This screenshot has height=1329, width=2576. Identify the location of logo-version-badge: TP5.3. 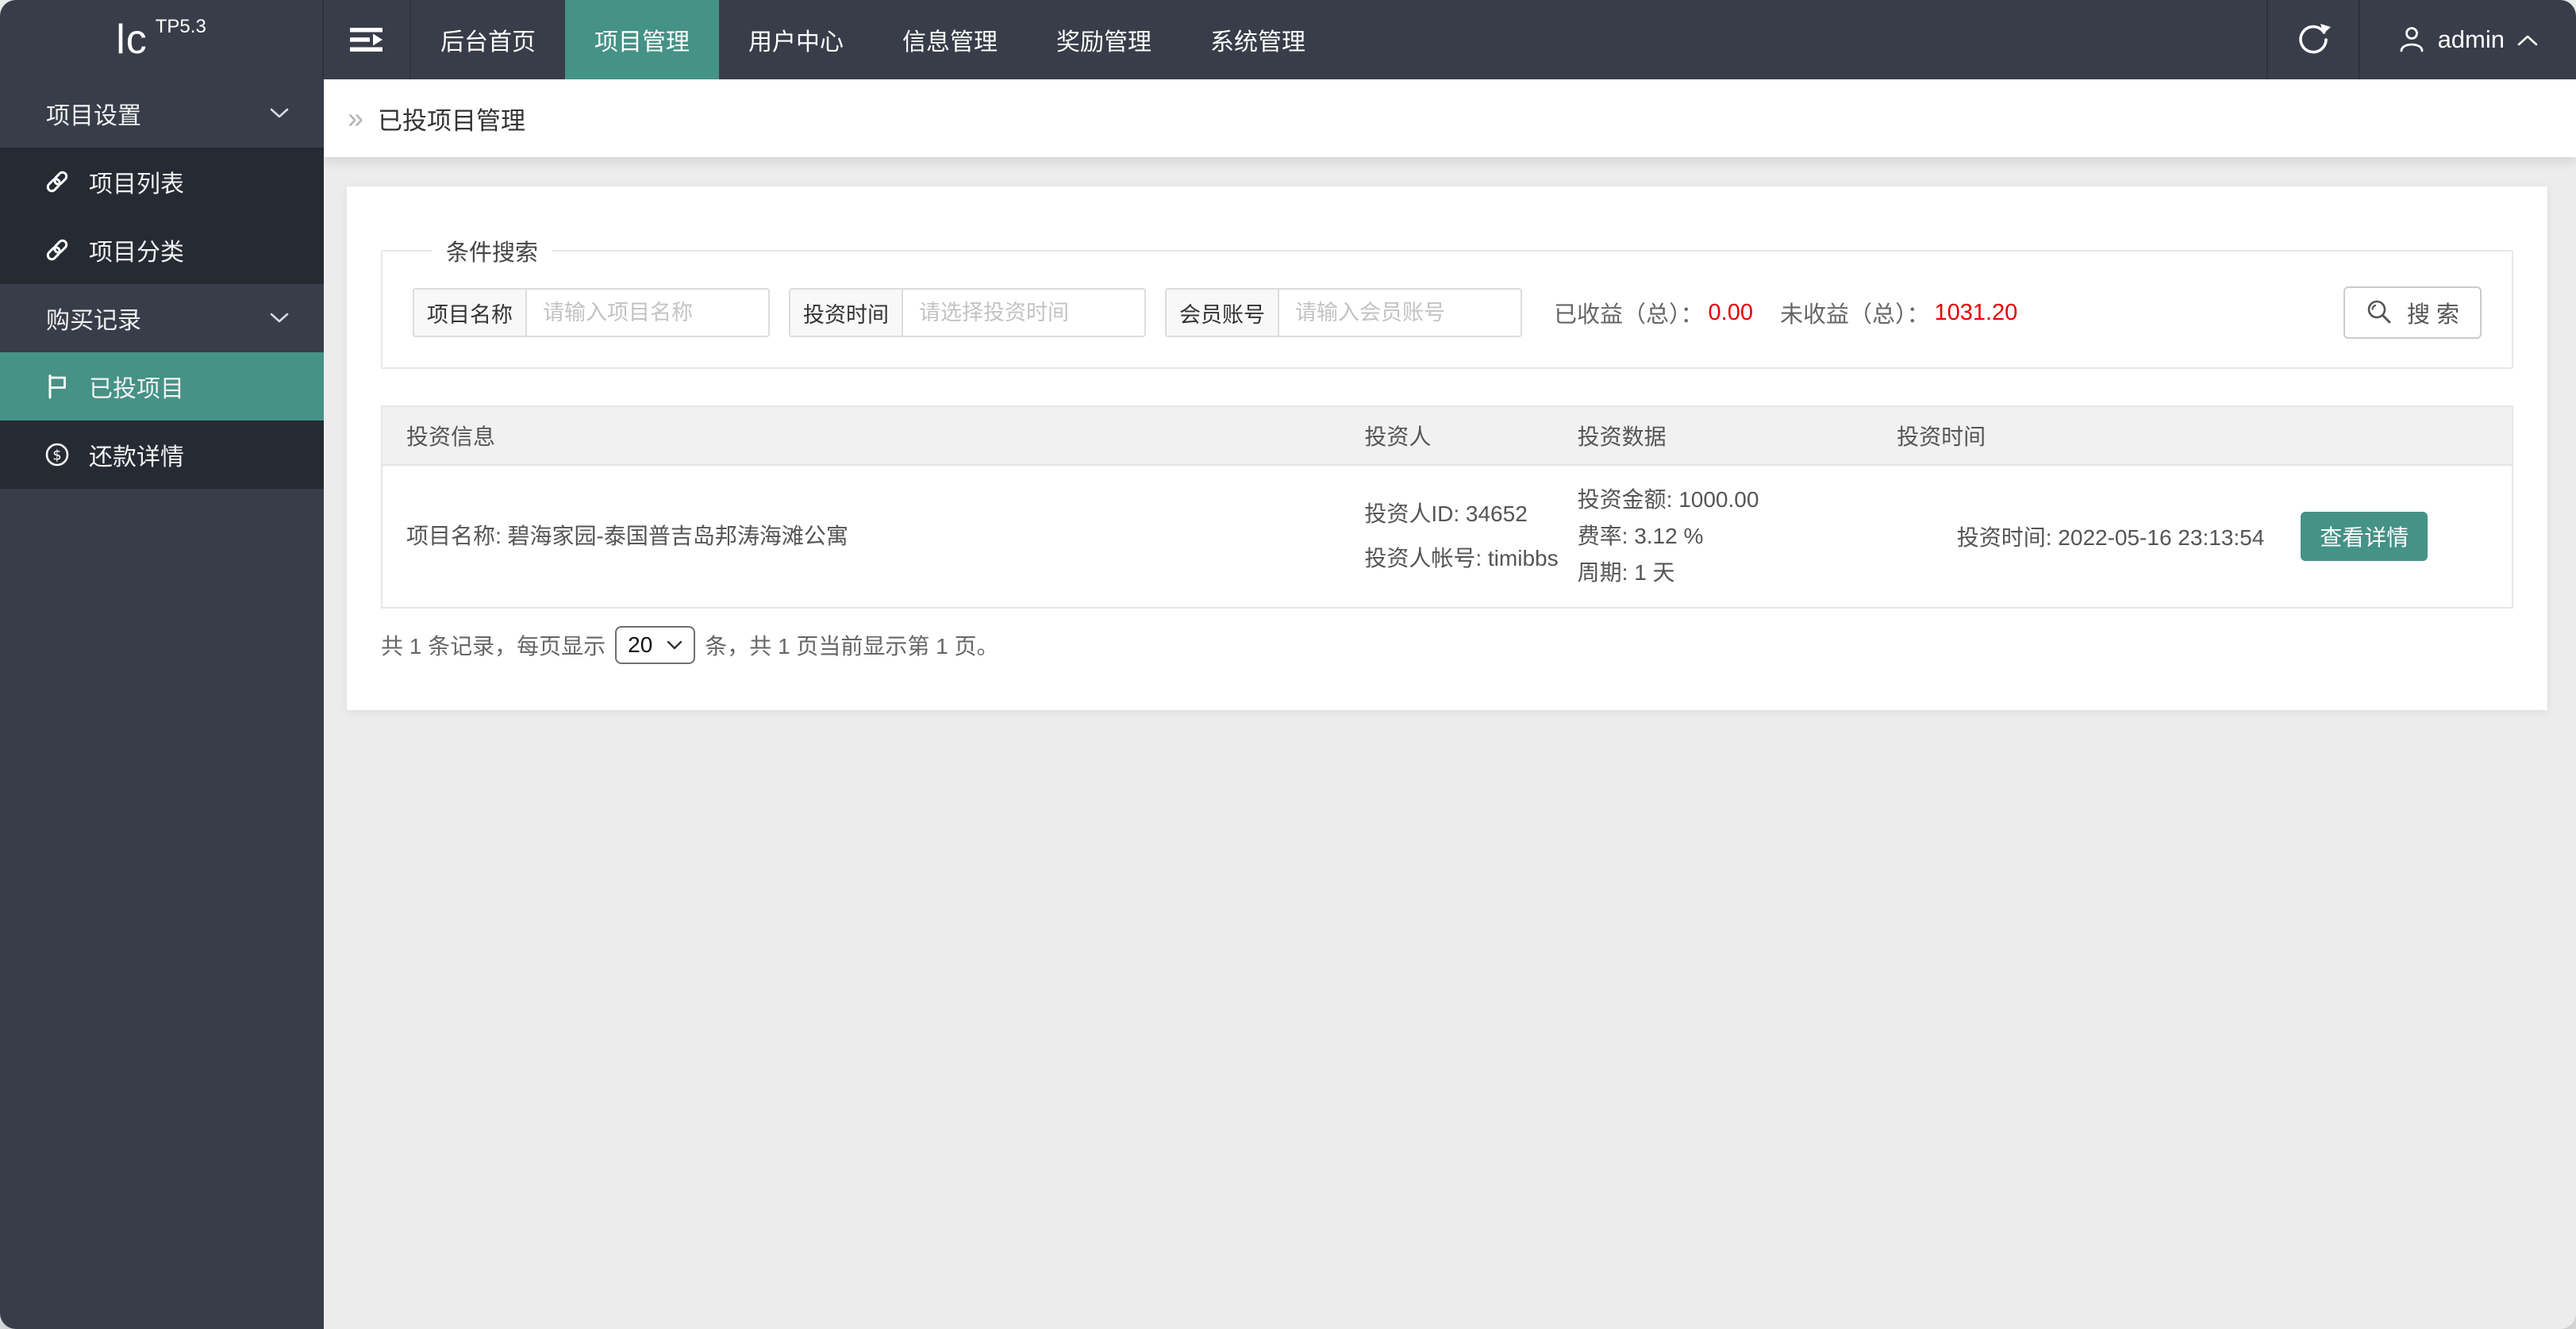
(180, 26).